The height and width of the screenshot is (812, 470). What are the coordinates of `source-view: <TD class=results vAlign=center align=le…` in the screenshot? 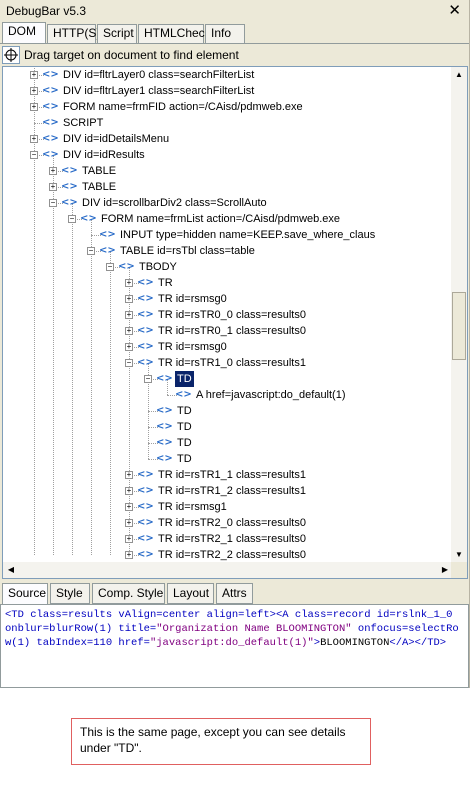 It's located at (234, 646).